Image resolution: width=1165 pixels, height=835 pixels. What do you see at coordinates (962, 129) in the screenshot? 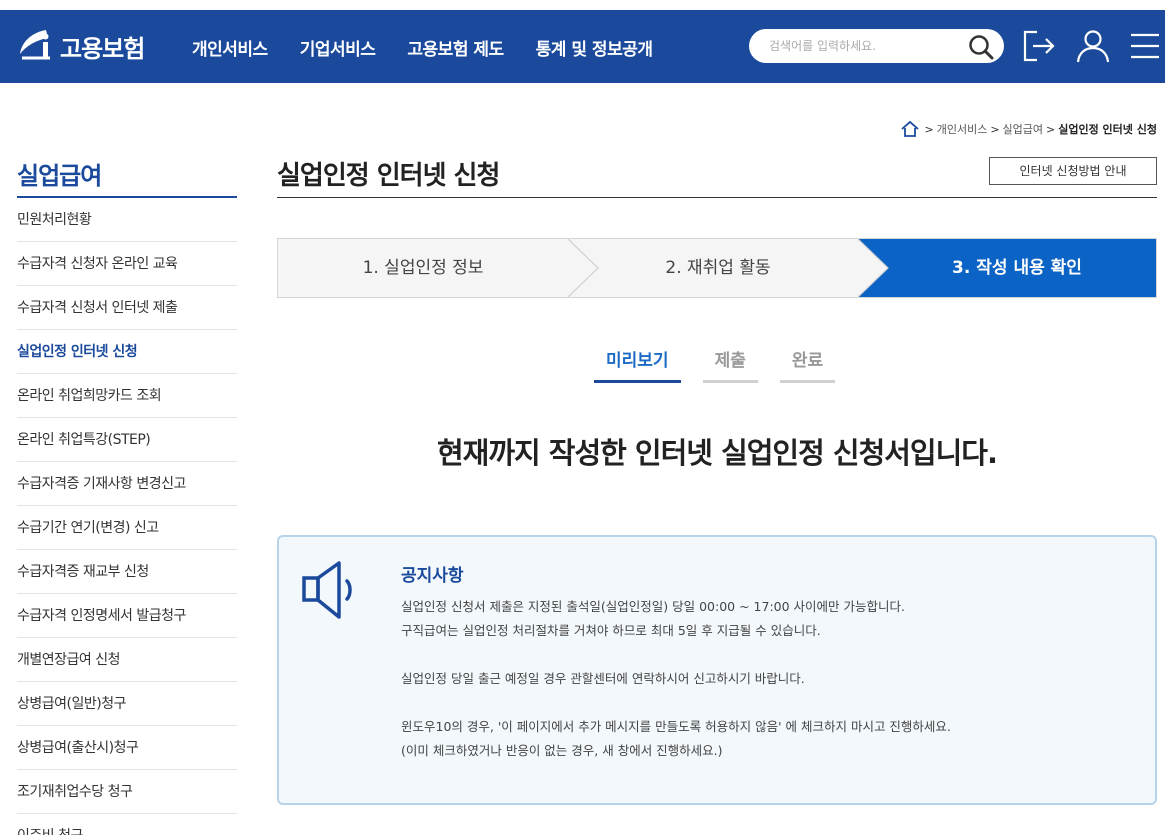
I see `breadcrumb-item-personal: 개인서비스` at bounding box center [962, 129].